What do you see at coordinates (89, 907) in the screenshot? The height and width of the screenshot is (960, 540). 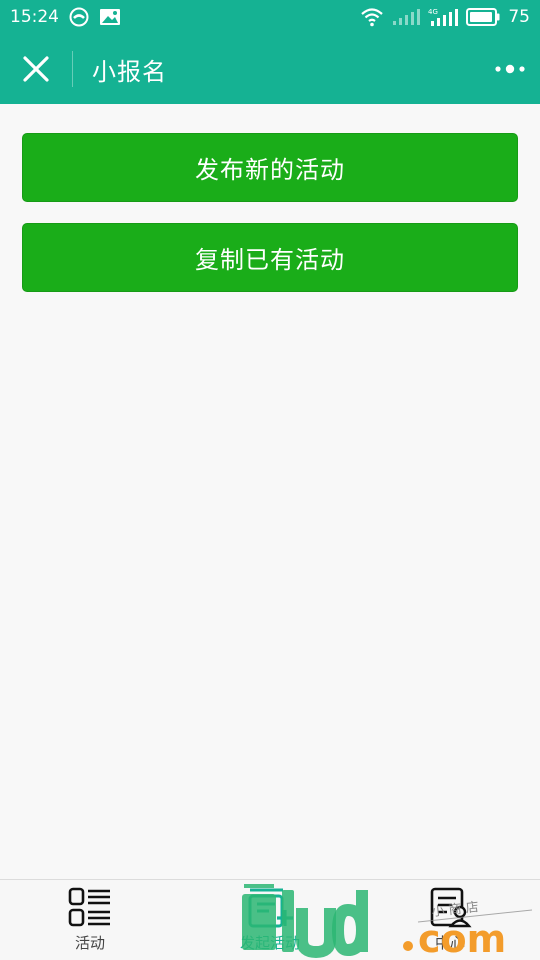 I see `activity-list-icon` at bounding box center [89, 907].